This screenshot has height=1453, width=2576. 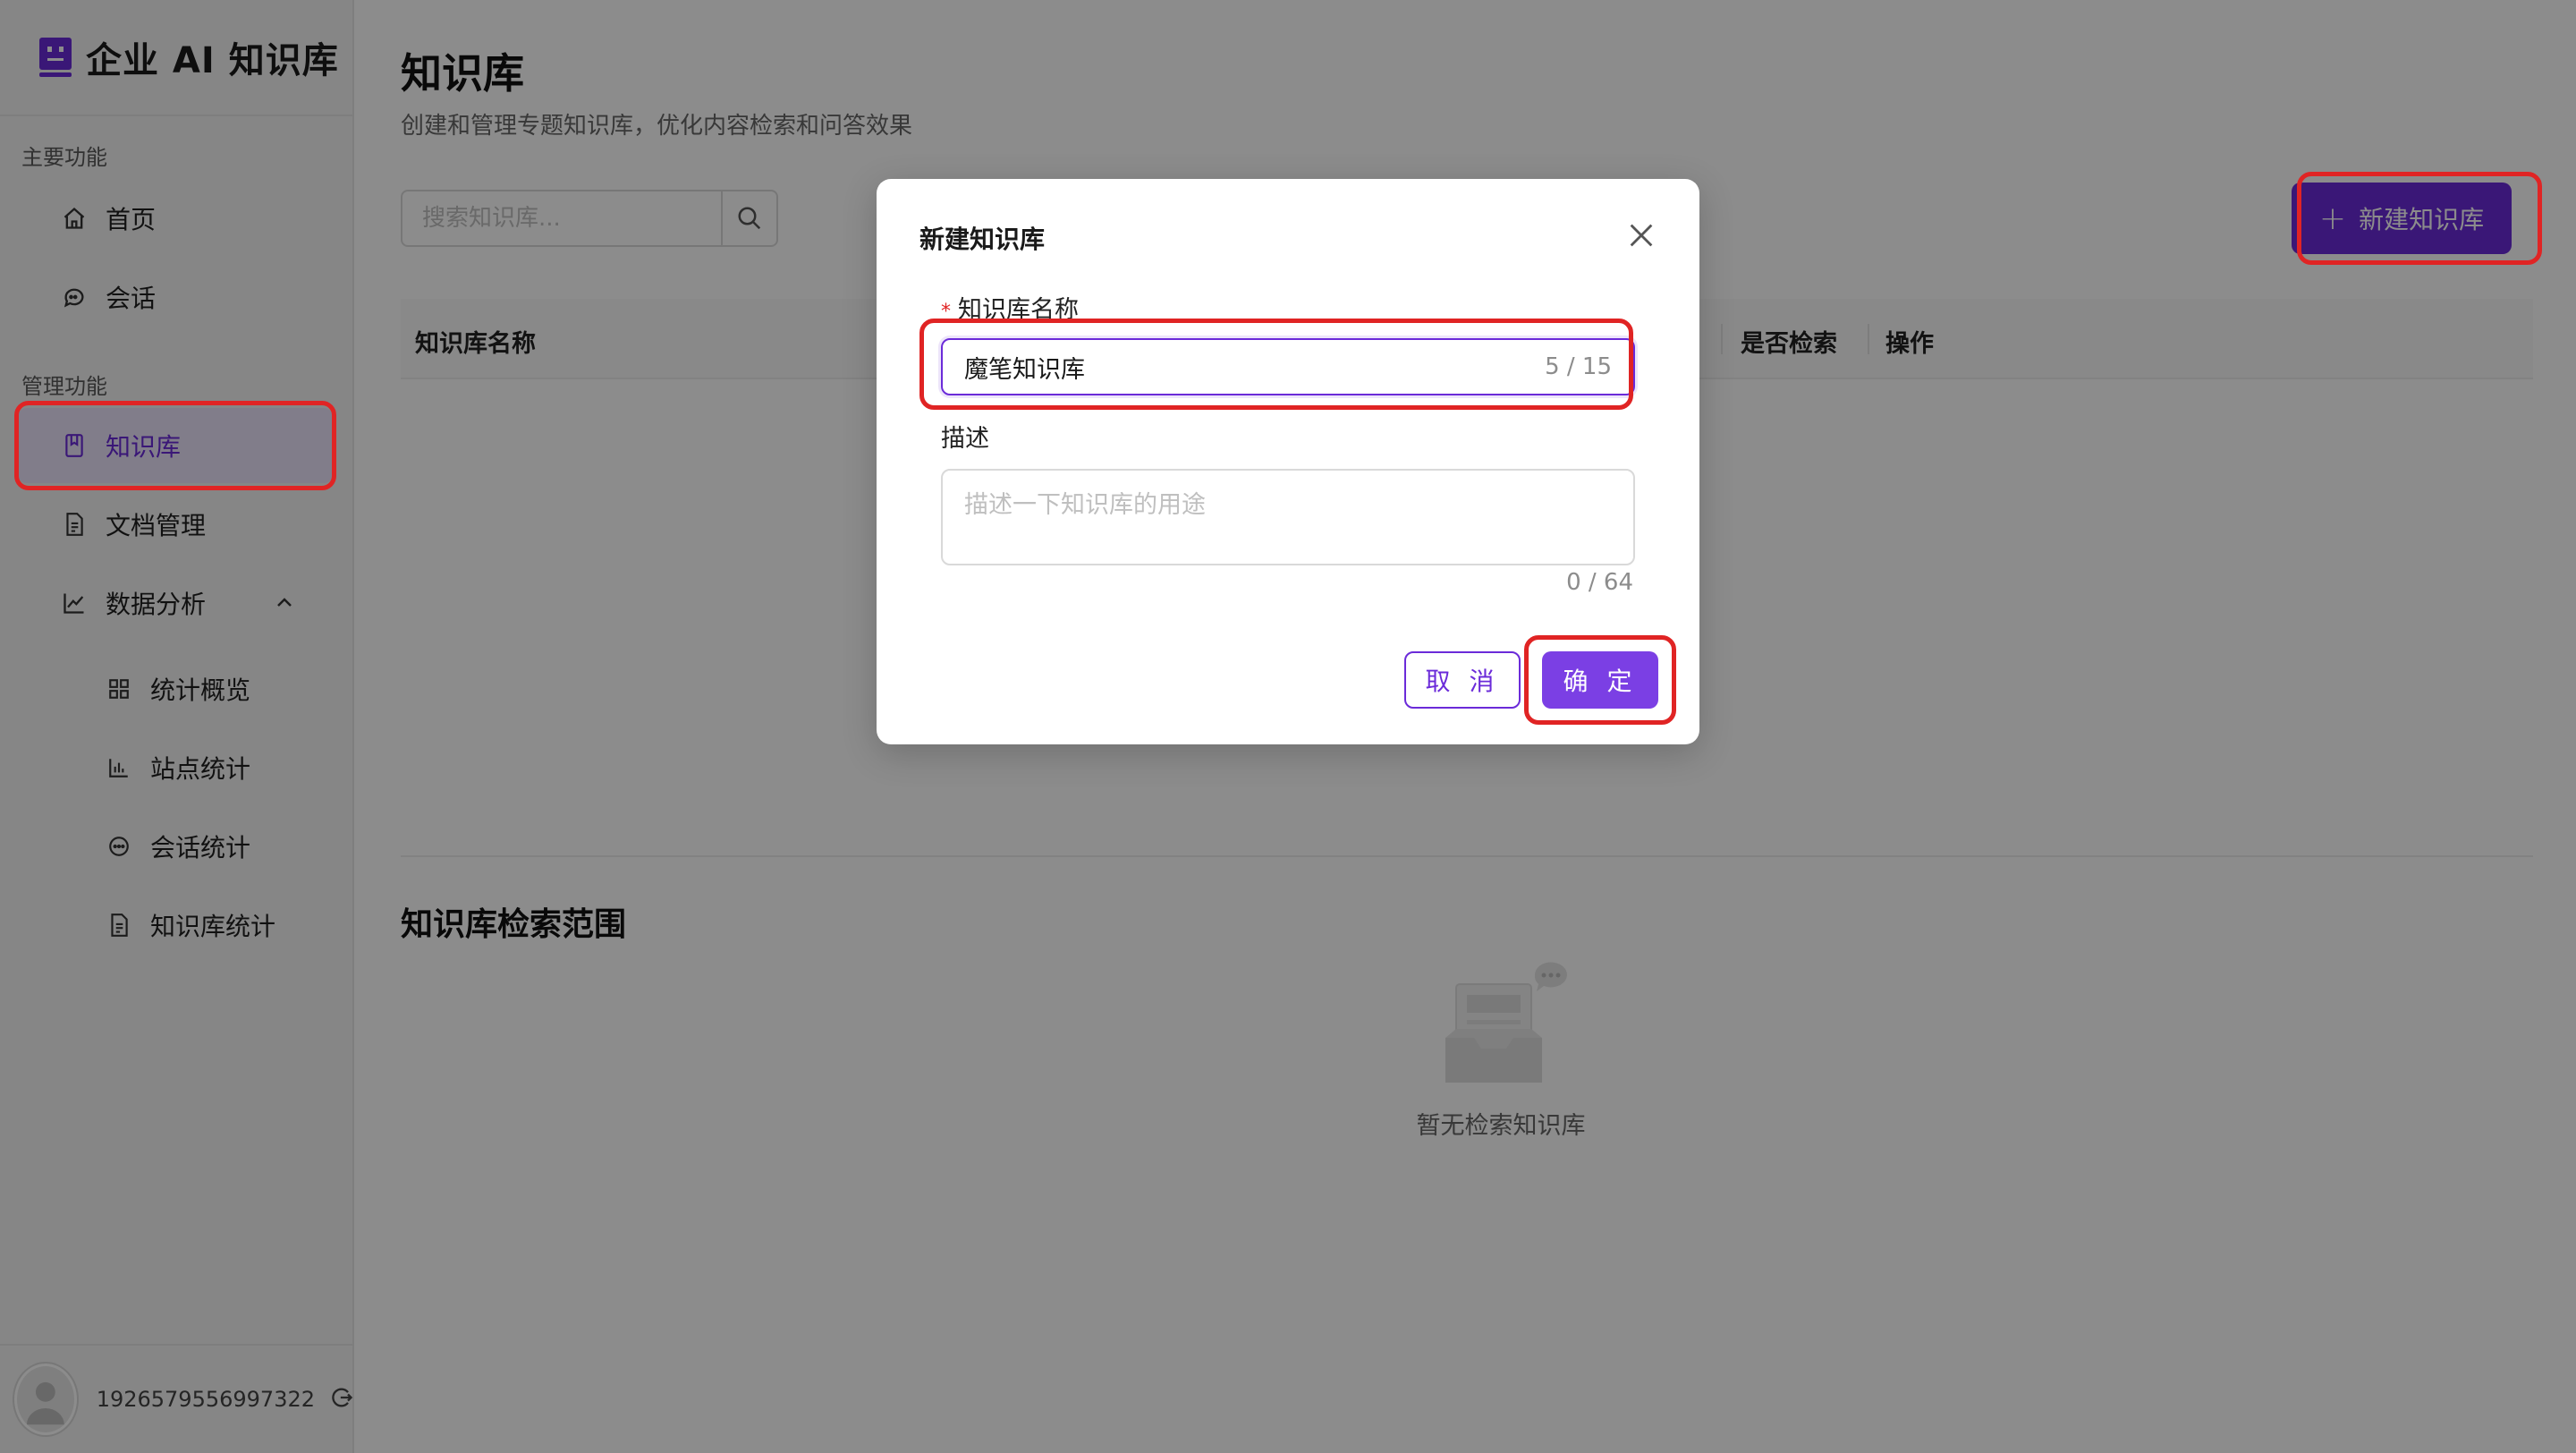 I want to click on desc-char-count: 0 / 64, so click(x=1599, y=582).